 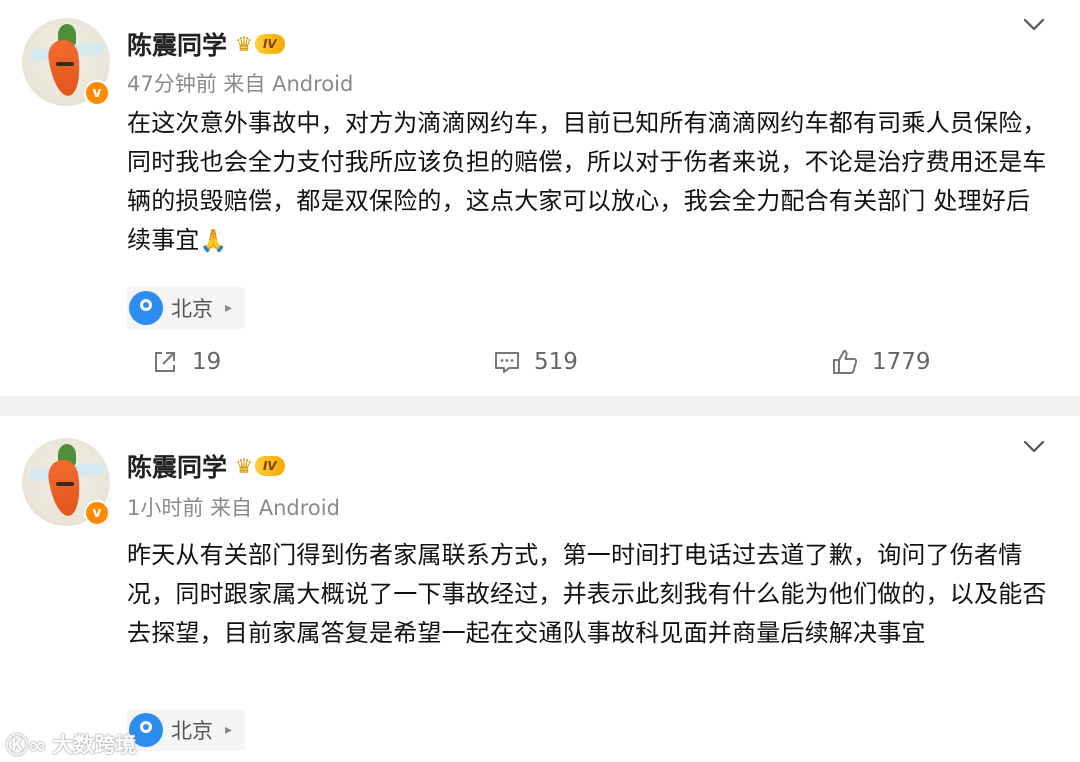 I want to click on post-meta: 1小时前 来自 Android, so click(x=233, y=507).